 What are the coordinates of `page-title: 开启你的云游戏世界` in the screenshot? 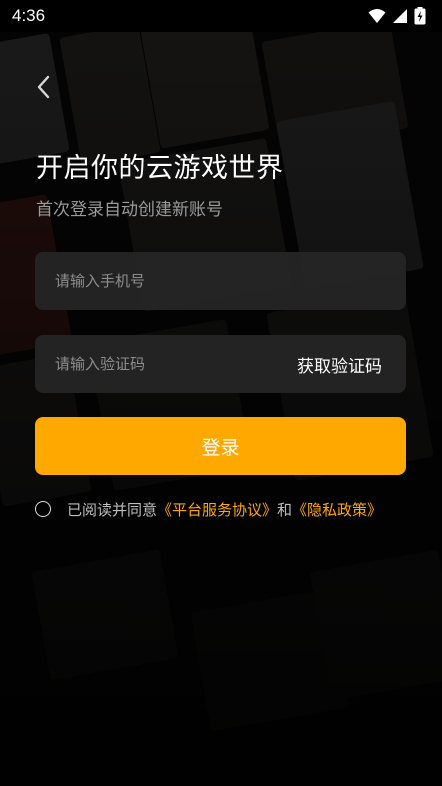 It's located at (160, 168).